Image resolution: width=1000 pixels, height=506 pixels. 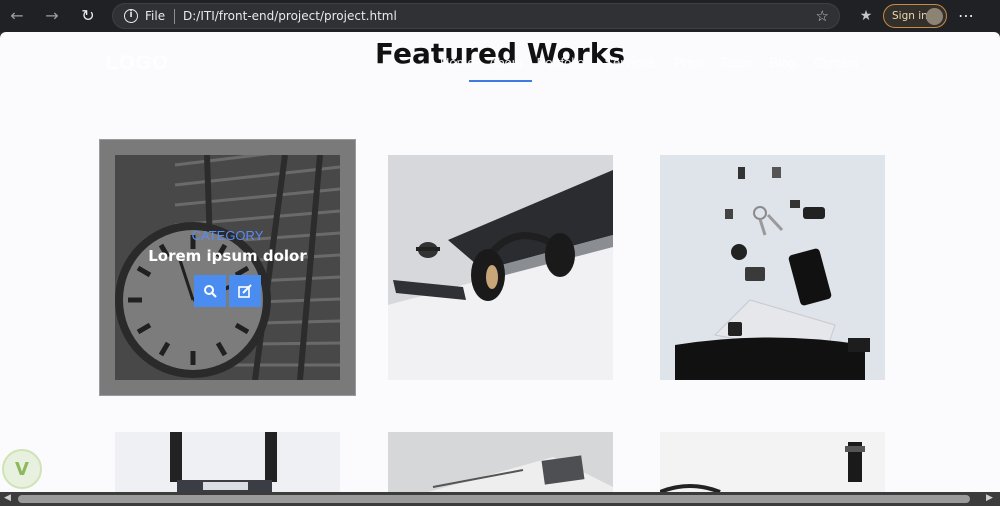 I want to click on headphones-photo, so click(x=500, y=267).